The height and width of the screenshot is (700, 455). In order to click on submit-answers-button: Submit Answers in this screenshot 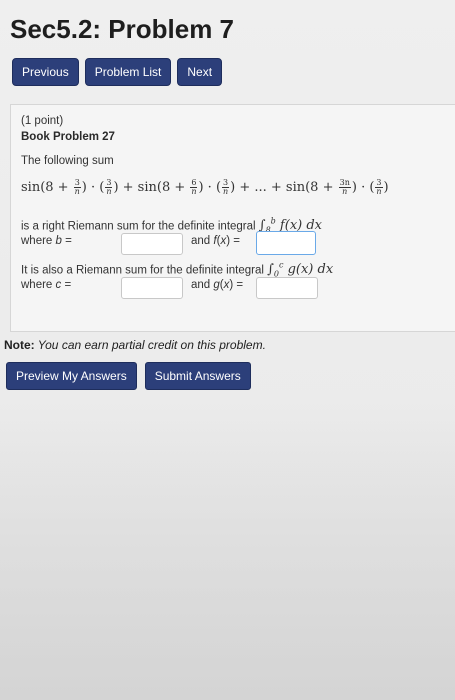, I will do `click(197, 376)`.